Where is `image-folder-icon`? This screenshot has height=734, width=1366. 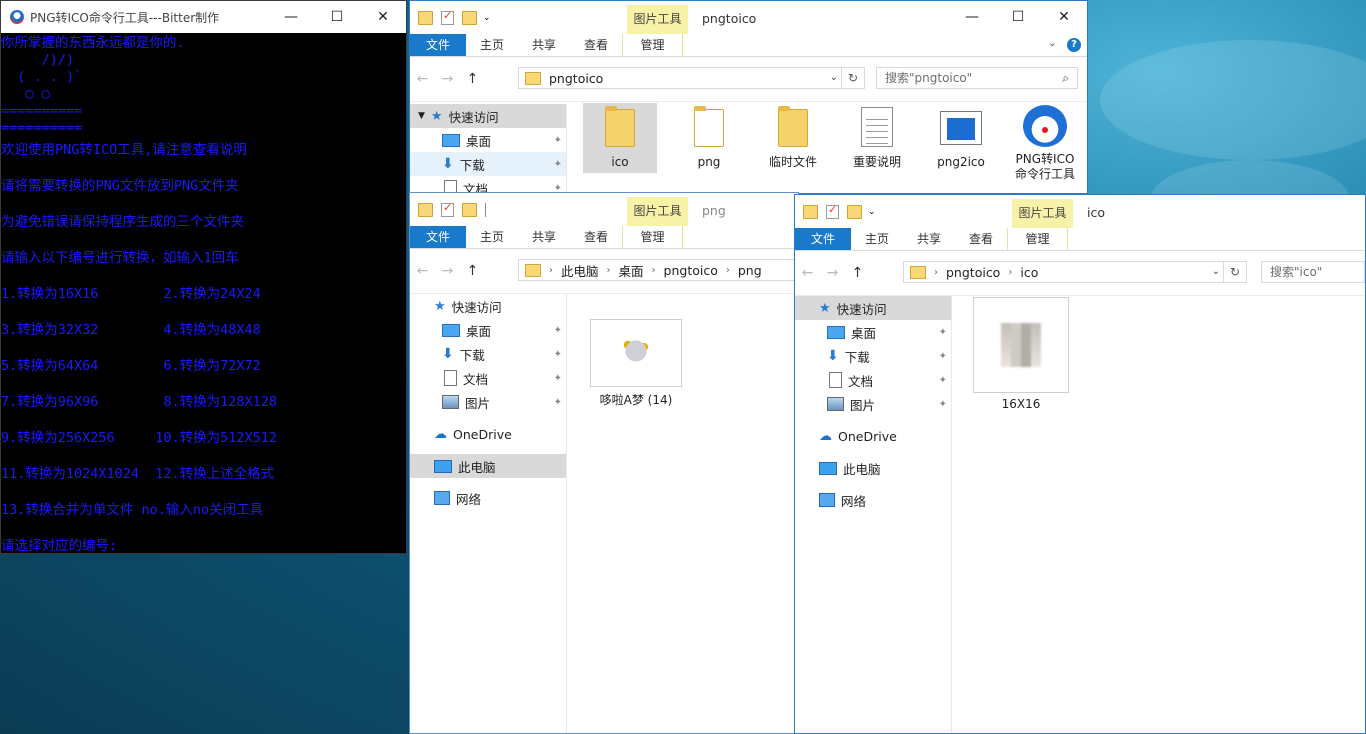 image-folder-icon is located at coordinates (709, 126).